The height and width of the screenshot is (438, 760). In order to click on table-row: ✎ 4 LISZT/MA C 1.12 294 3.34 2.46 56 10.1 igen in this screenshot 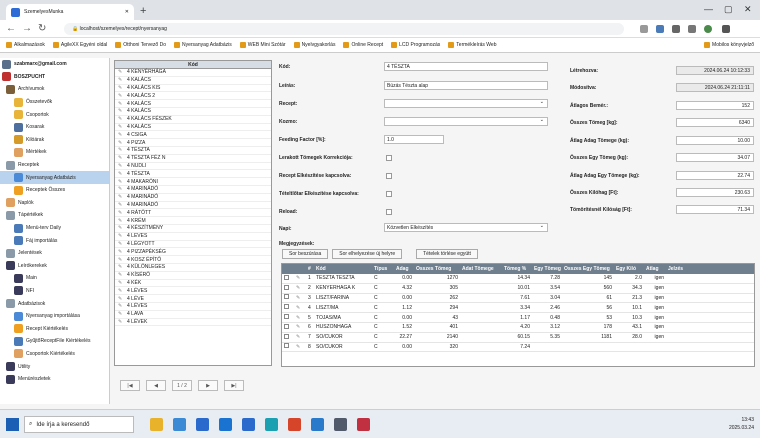, I will do `click(518, 308)`.